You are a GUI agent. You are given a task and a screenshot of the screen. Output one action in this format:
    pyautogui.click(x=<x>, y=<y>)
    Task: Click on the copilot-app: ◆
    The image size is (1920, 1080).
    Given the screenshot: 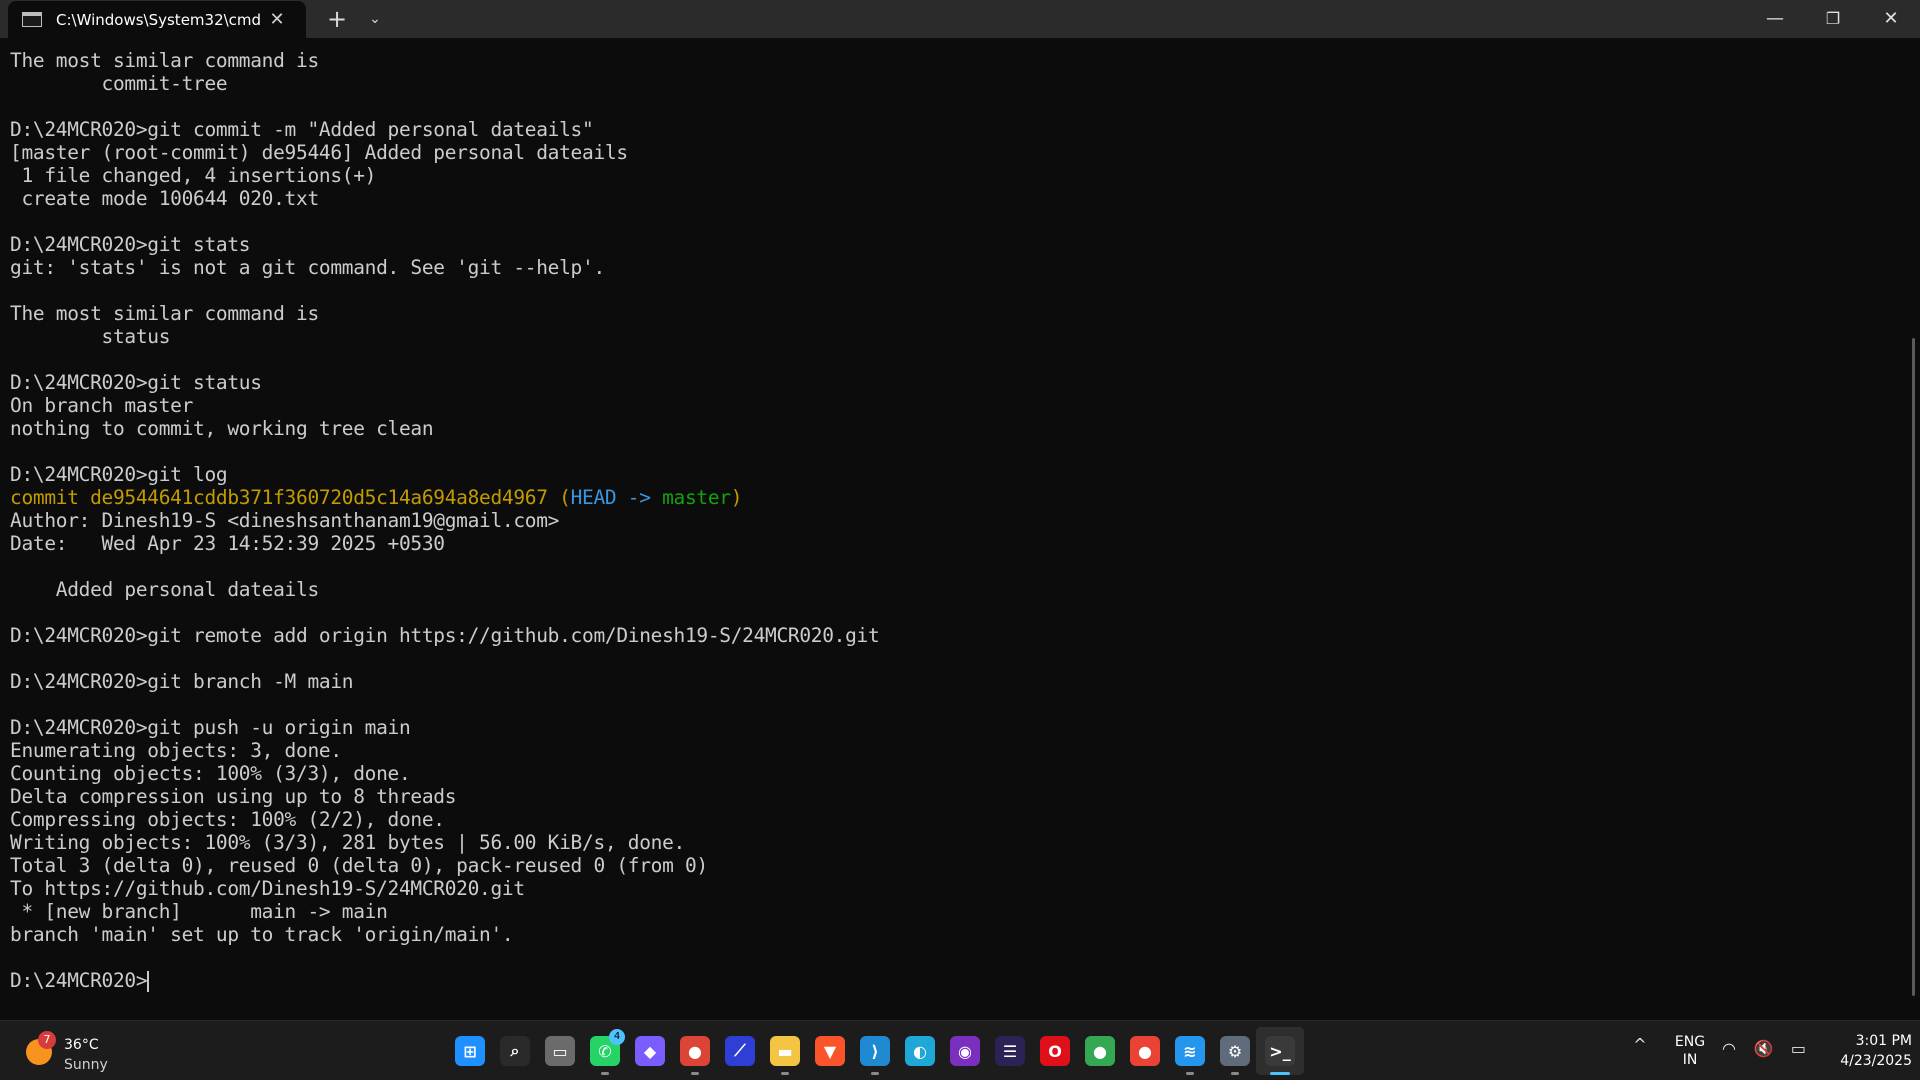 What is the action you would take?
    pyautogui.click(x=650, y=1051)
    